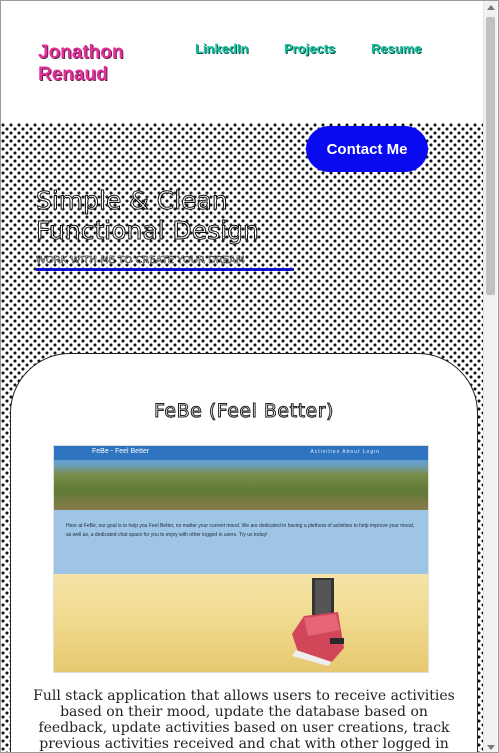 The width and height of the screenshot is (499, 753). What do you see at coordinates (491, 747) in the screenshot?
I see `scroll-down-arrow-icon` at bounding box center [491, 747].